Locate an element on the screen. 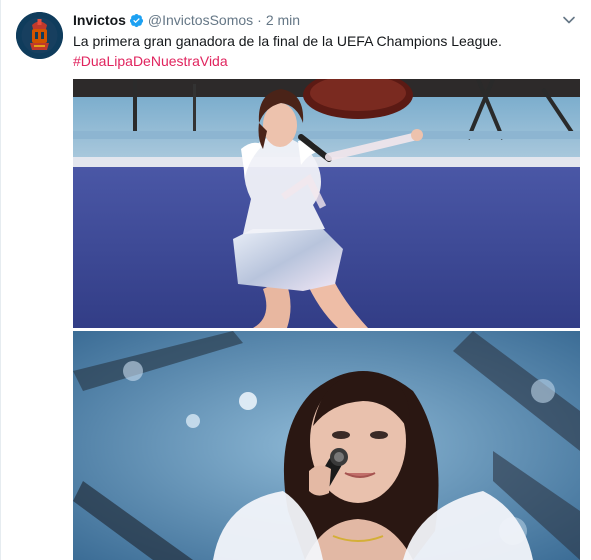  user-handle: @InvictosSomos is located at coordinates (200, 20).